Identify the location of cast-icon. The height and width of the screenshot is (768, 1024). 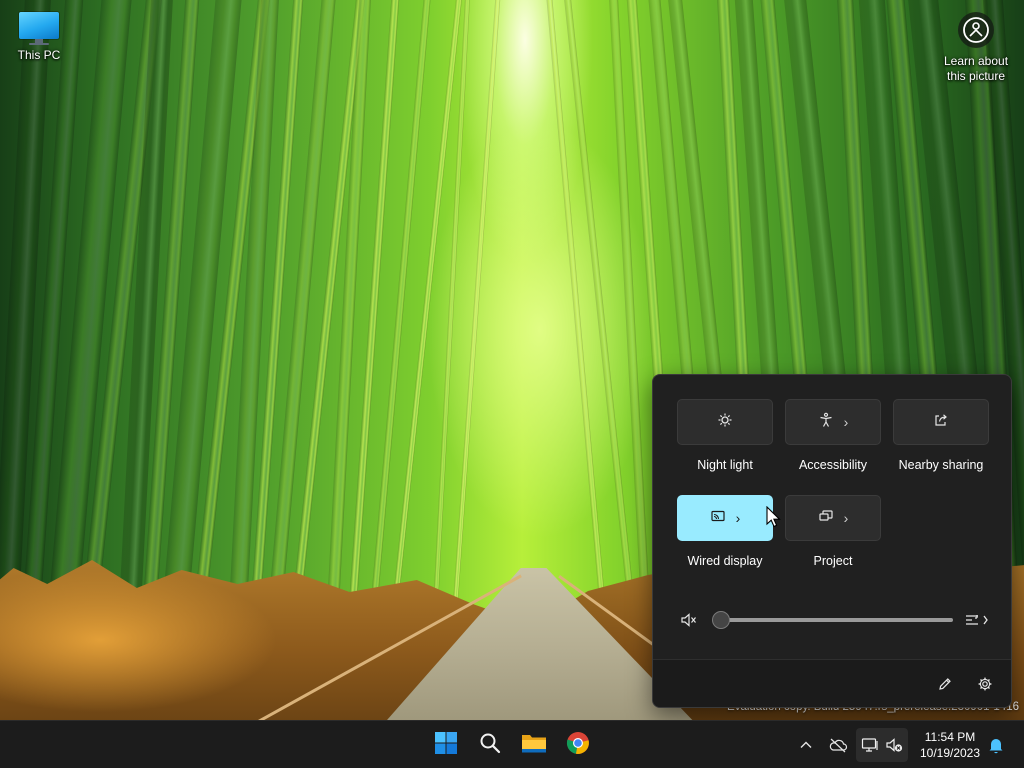
(718, 518).